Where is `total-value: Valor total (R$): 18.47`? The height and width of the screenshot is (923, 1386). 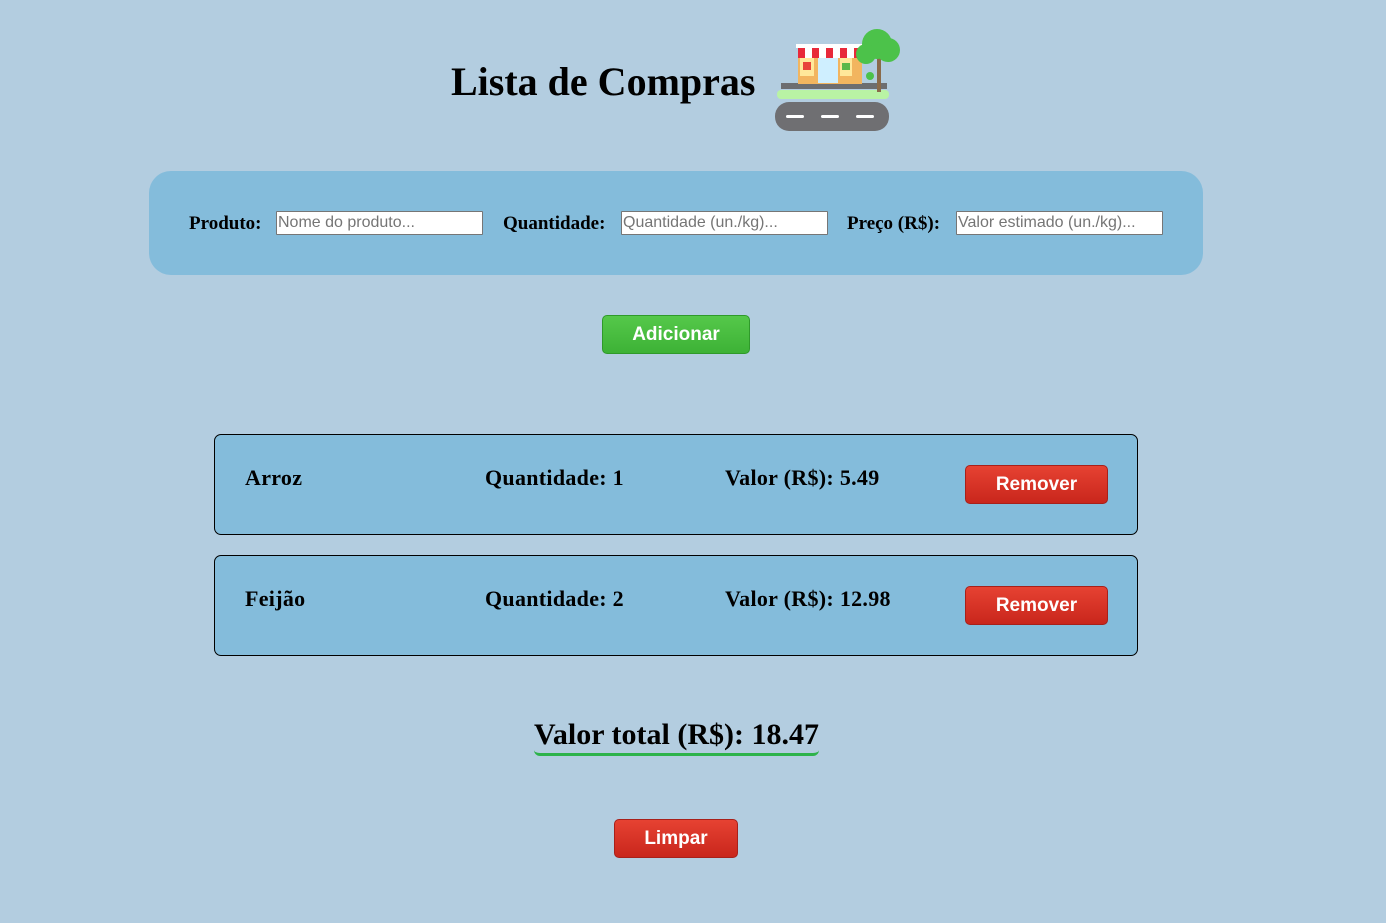 total-value: Valor total (R$): 18.47 is located at coordinates (676, 737).